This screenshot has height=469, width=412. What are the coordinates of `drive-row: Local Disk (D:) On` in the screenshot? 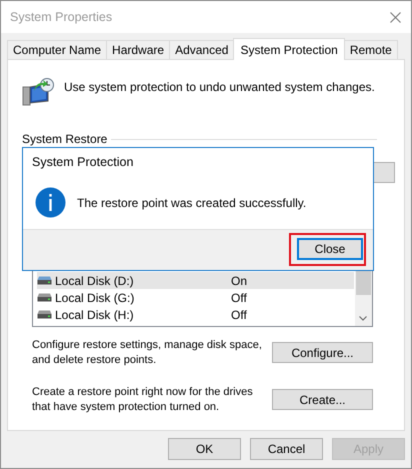 It's located at (195, 280).